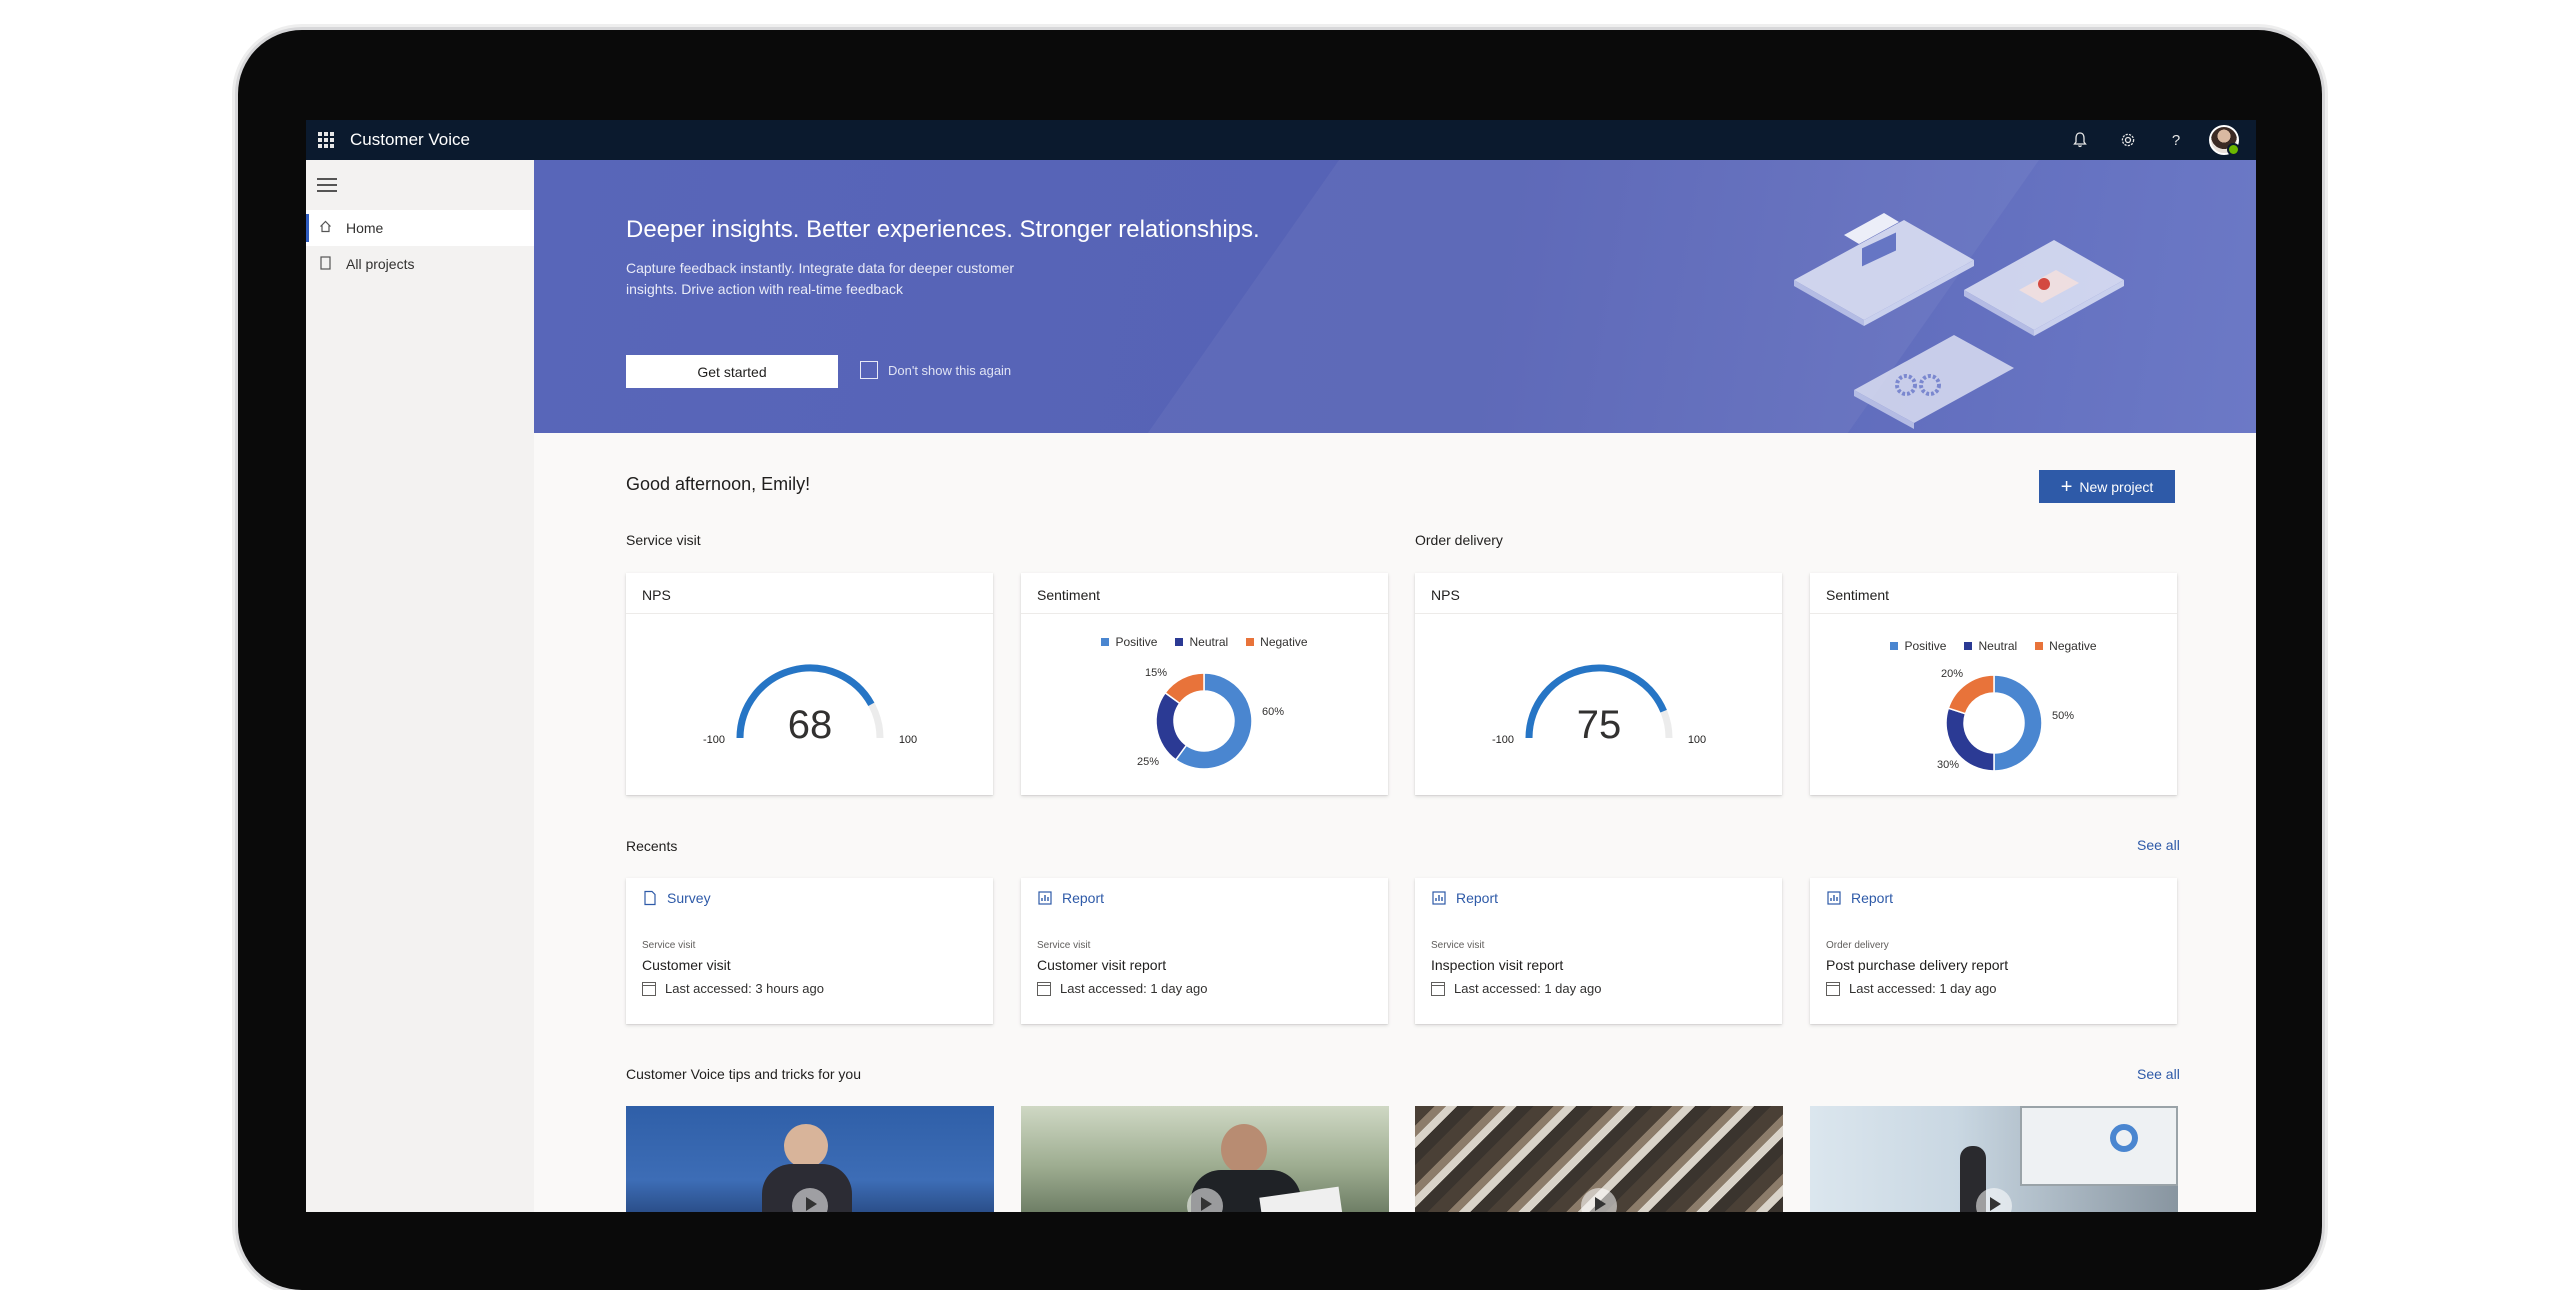 Image resolution: width=2560 pixels, height=1290 pixels. What do you see at coordinates (1952, 674) in the screenshot?
I see `negative-label: 20%` at bounding box center [1952, 674].